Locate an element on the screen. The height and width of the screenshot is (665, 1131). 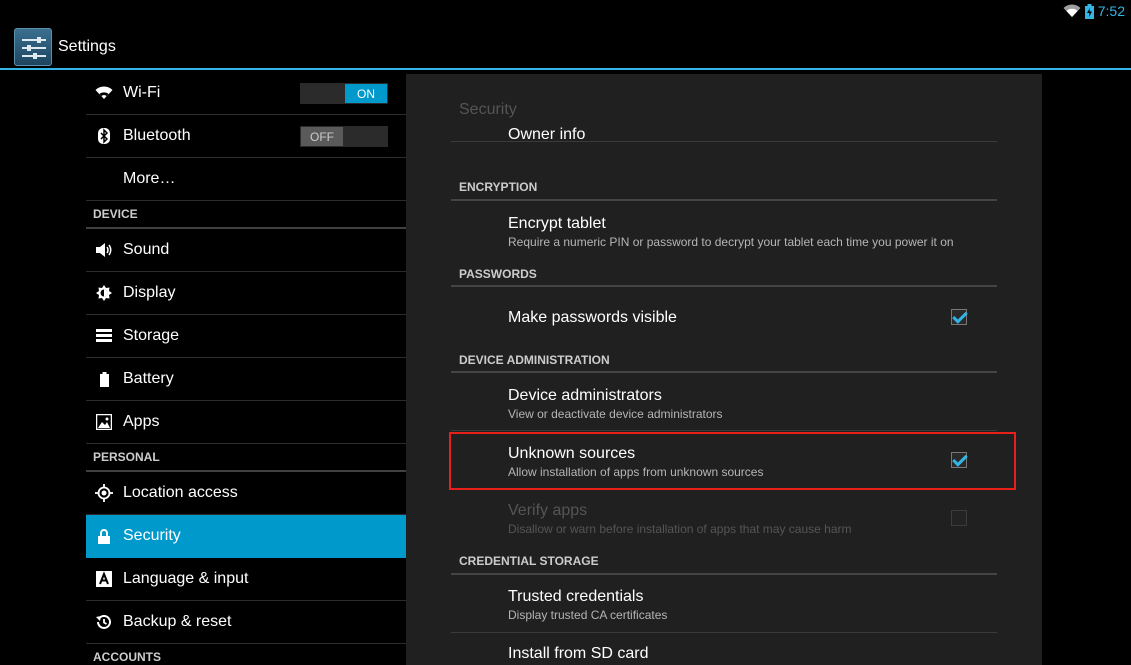
sidebar-item-label: Location access is located at coordinates (180, 492).